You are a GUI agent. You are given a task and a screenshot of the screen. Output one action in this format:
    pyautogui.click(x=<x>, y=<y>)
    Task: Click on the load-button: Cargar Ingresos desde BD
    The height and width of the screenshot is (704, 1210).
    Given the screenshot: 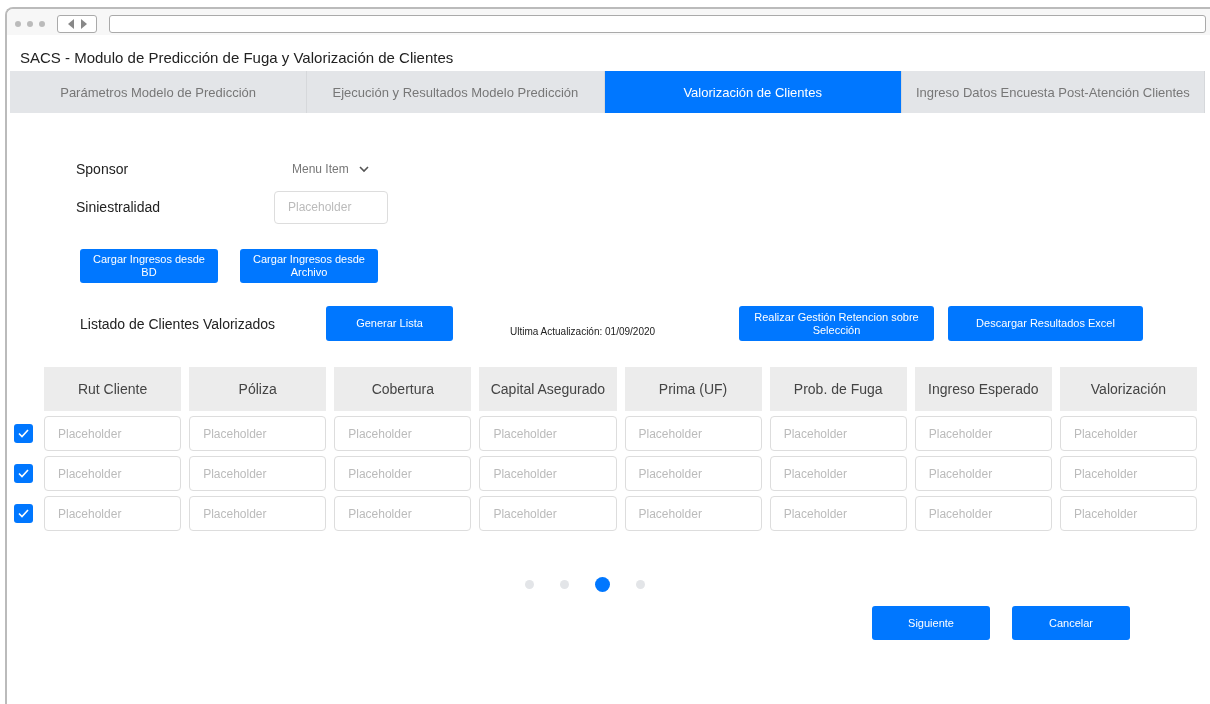 What is the action you would take?
    pyautogui.click(x=149, y=266)
    